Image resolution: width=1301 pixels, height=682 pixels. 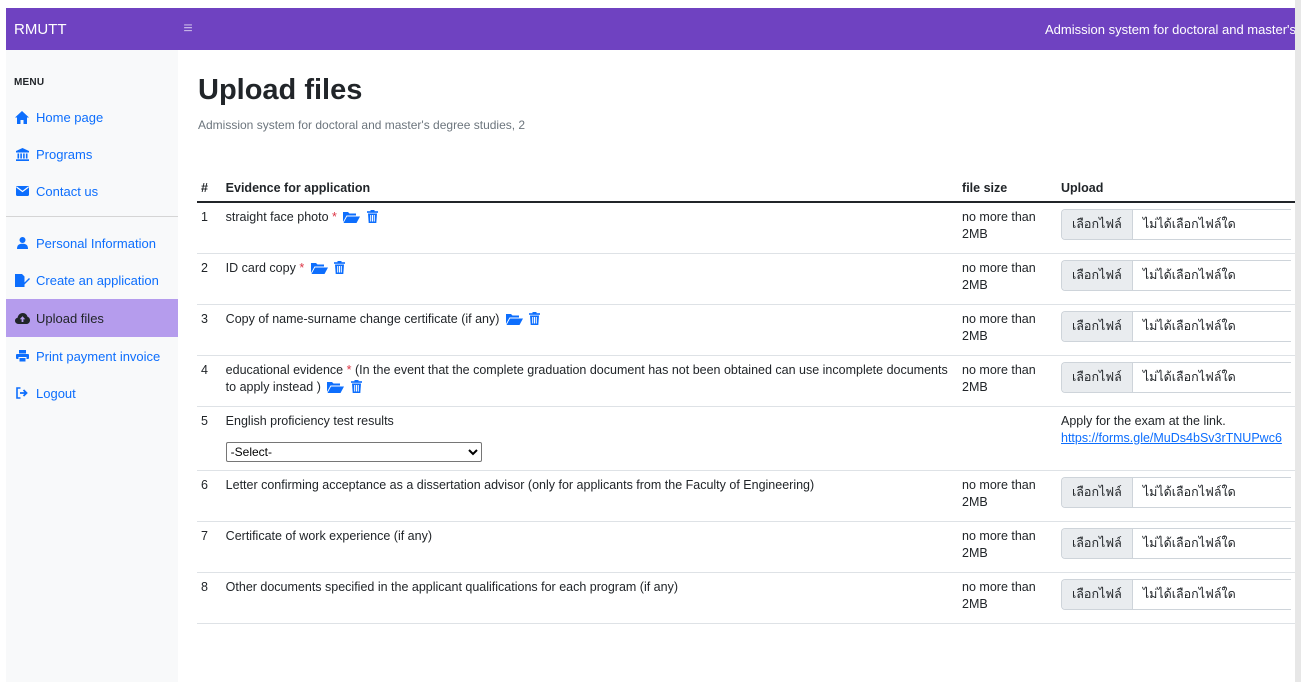 What do you see at coordinates (92, 29) in the screenshot?
I see `brand-logo: RMUTT` at bounding box center [92, 29].